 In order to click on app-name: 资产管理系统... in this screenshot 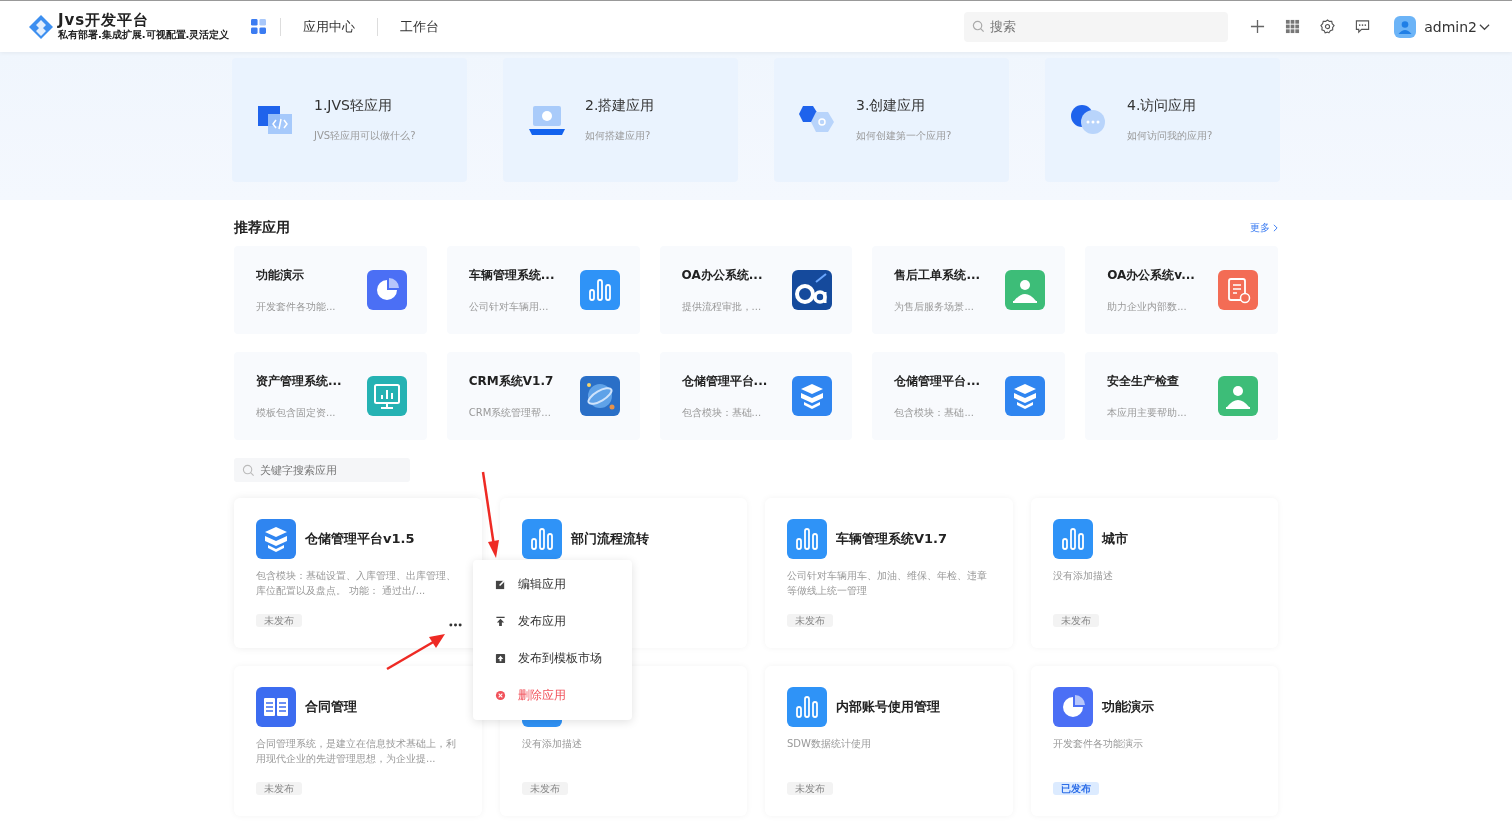, I will do `click(299, 381)`.